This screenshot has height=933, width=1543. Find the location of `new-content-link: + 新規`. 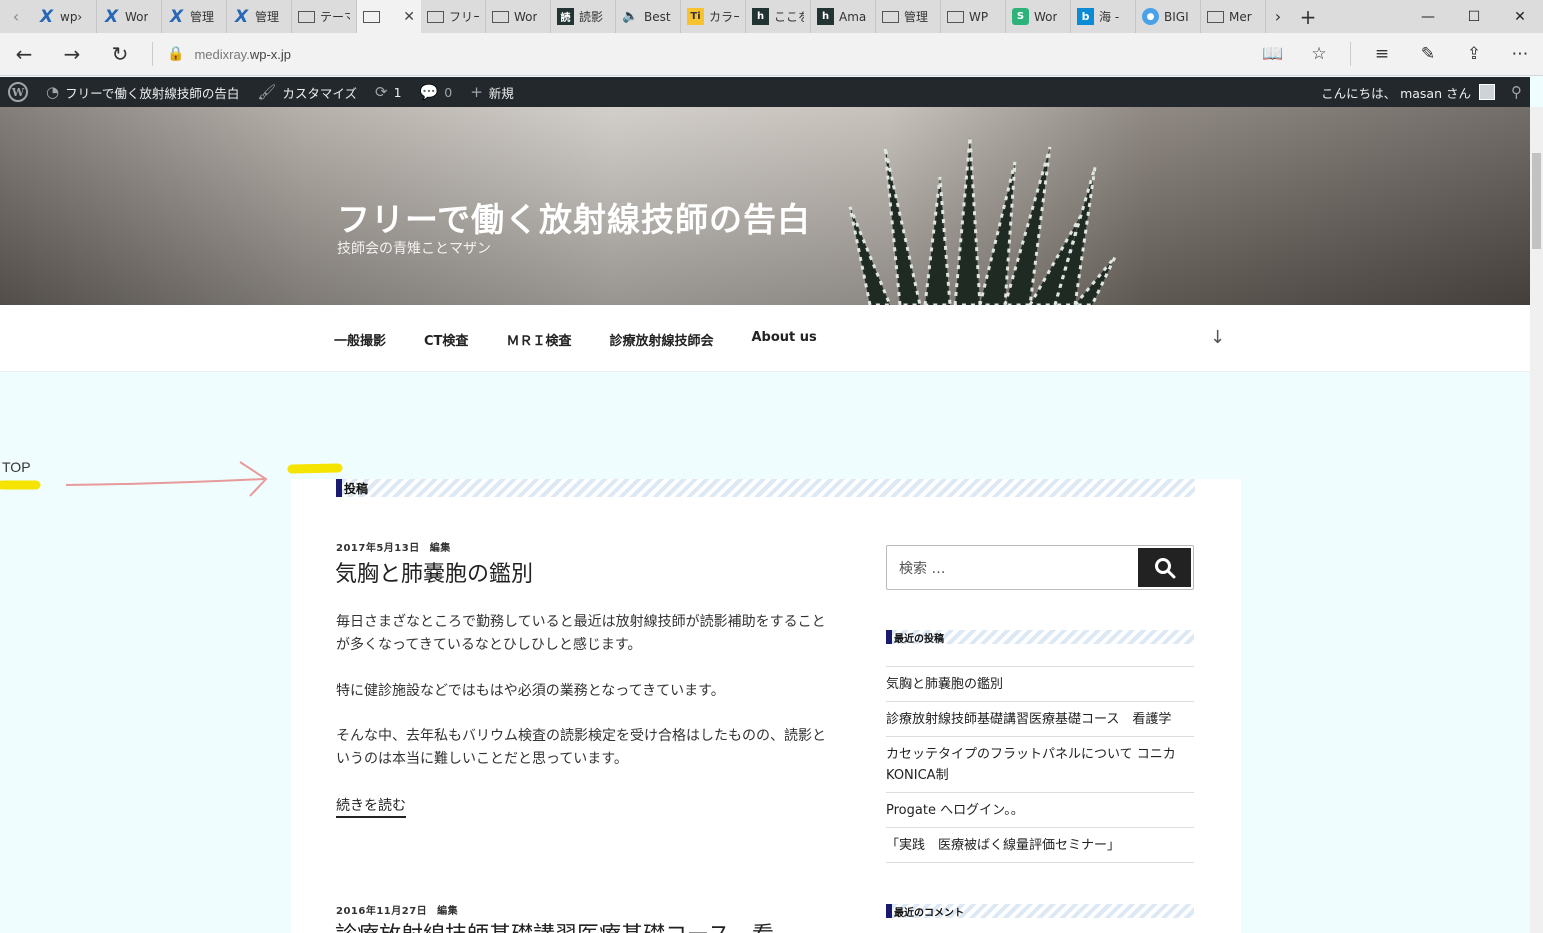

new-content-link: + 新規 is located at coordinates (492, 92).